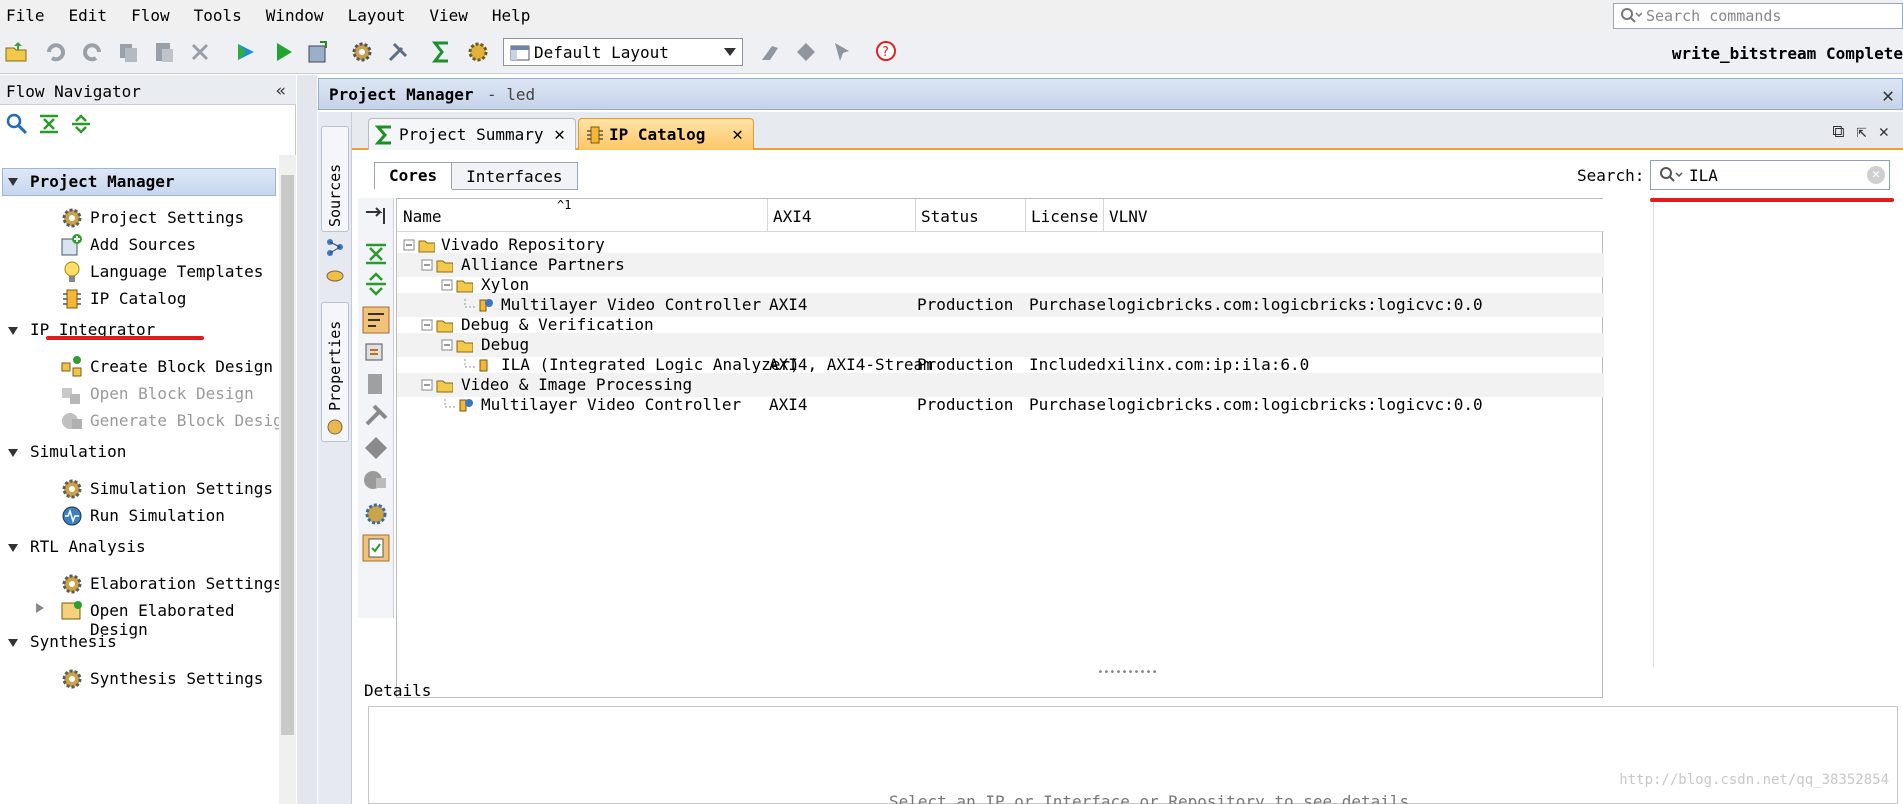 Image resolution: width=1903 pixels, height=804 pixels. What do you see at coordinates (16, 52) in the screenshot?
I see `open-project-icon` at bounding box center [16, 52].